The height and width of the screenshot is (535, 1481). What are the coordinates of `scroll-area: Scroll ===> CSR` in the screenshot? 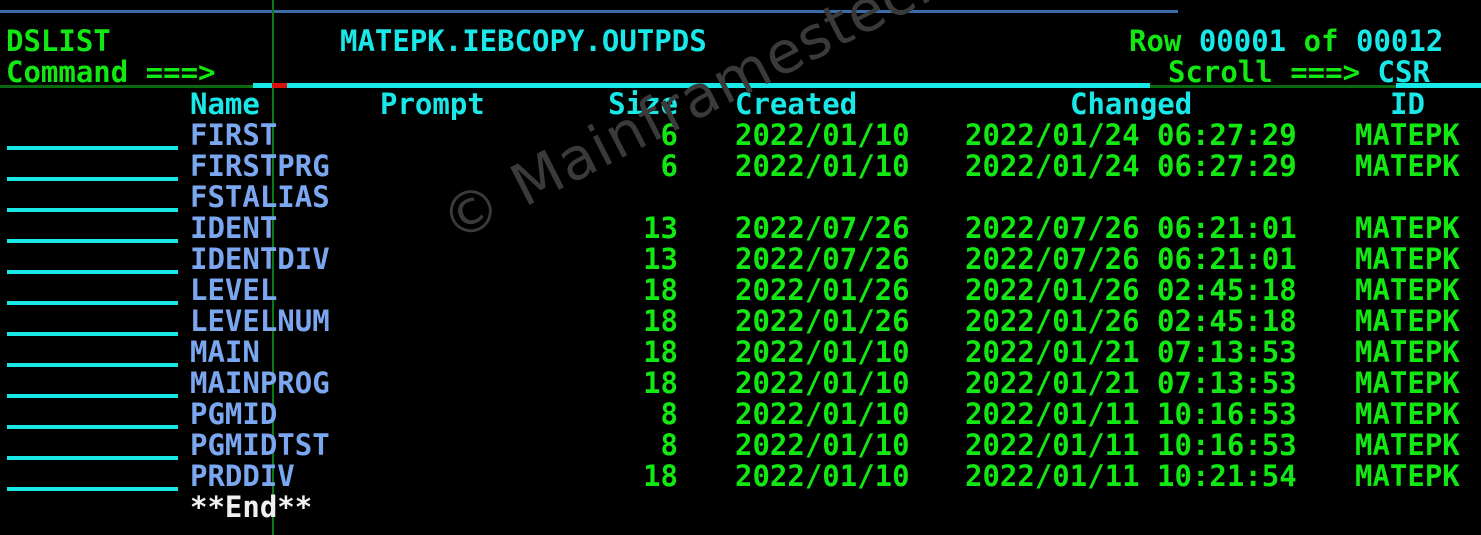 It's located at (1299, 72).